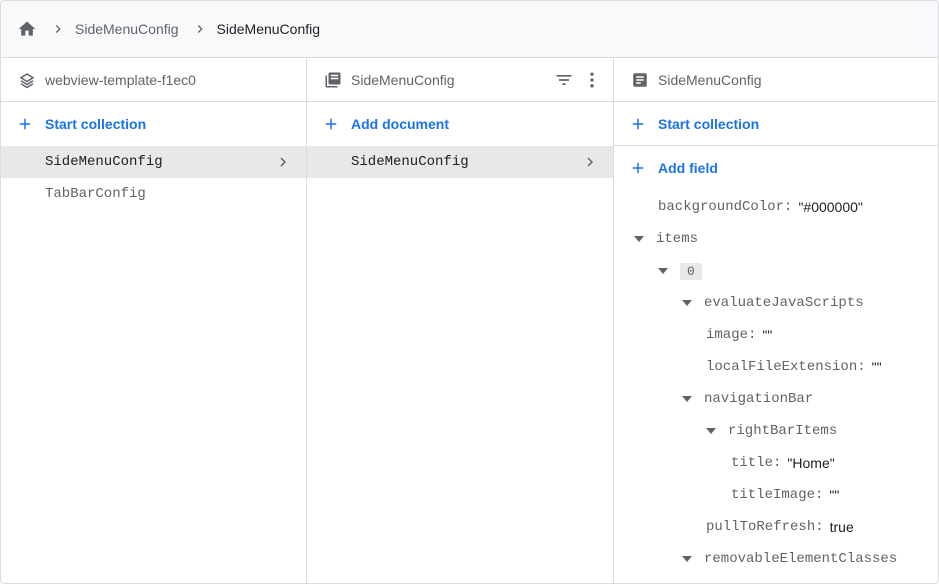 This screenshot has height=584, width=939. I want to click on field-row: pullToRefresh: true, so click(780, 527).